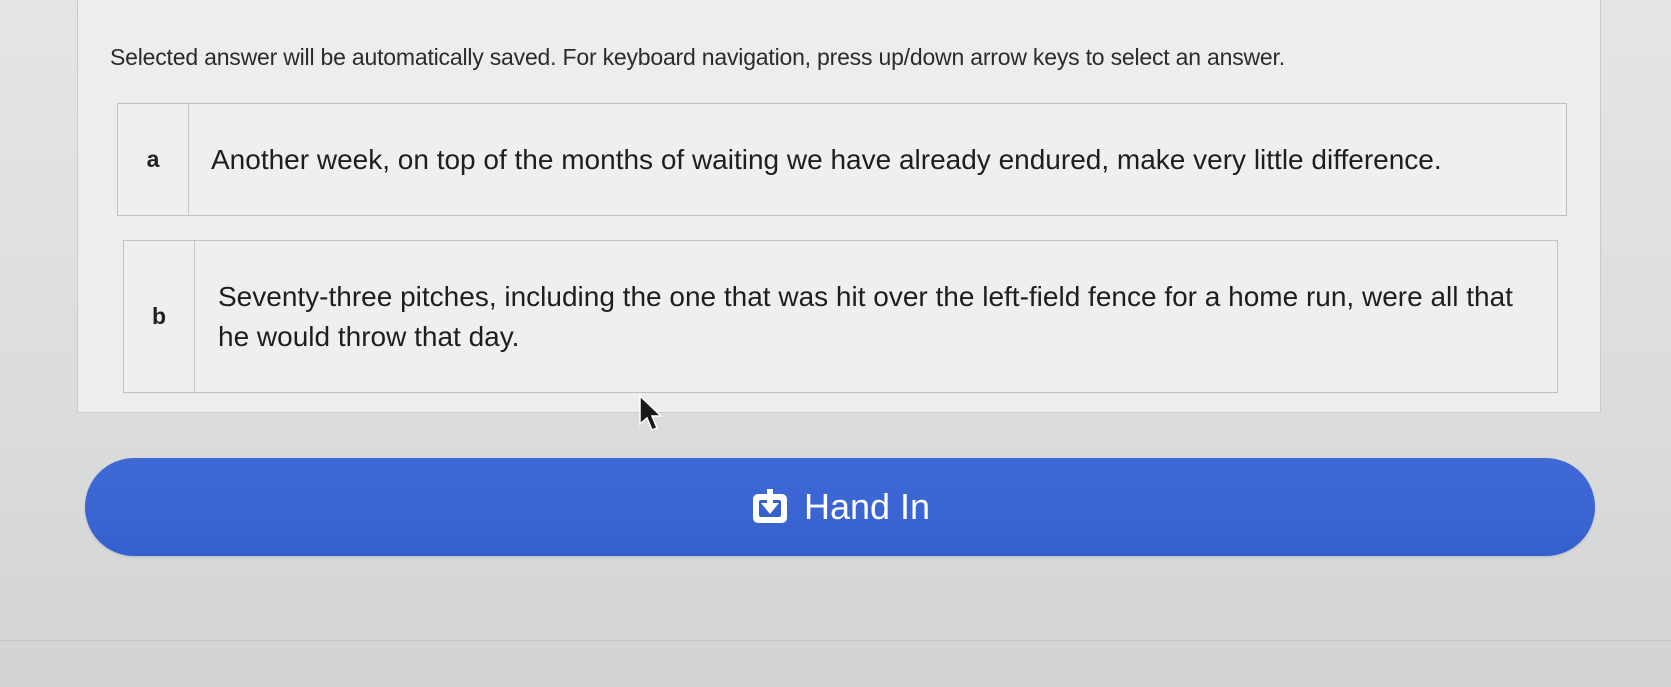  I want to click on mouse-pointer-icon, so click(651, 414).